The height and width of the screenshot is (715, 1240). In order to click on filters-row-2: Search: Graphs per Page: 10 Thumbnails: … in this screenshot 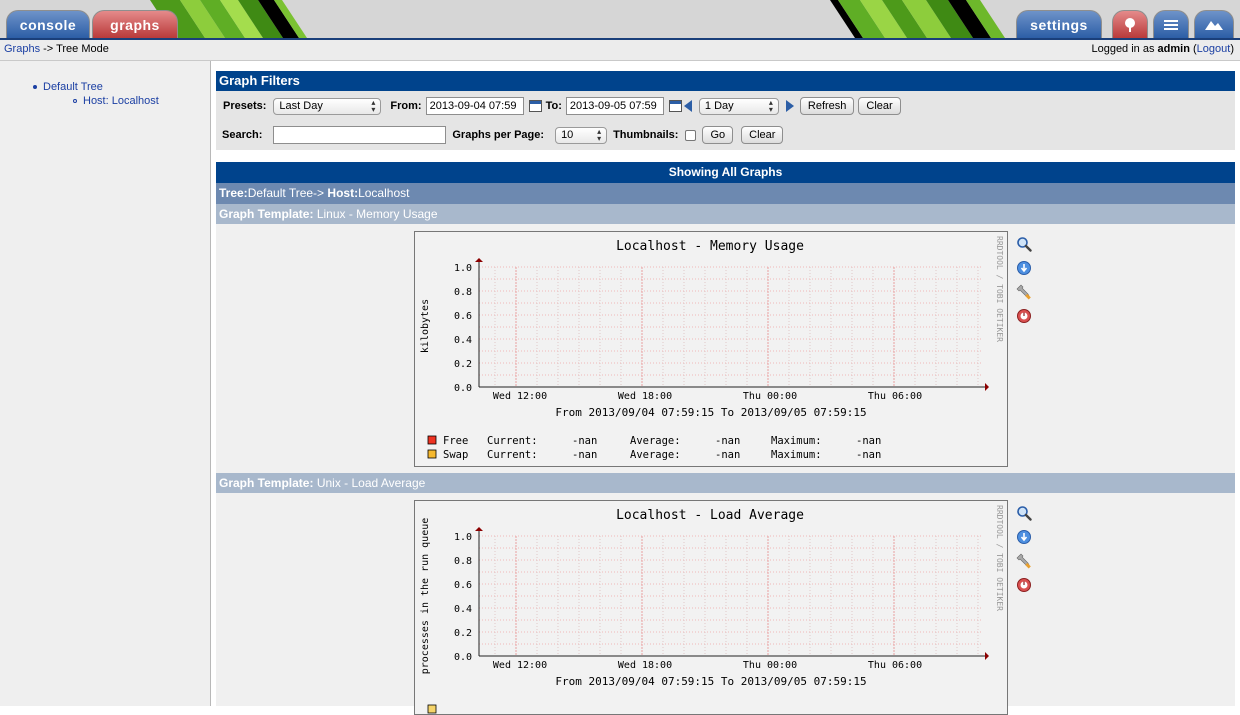, I will do `click(500, 135)`.